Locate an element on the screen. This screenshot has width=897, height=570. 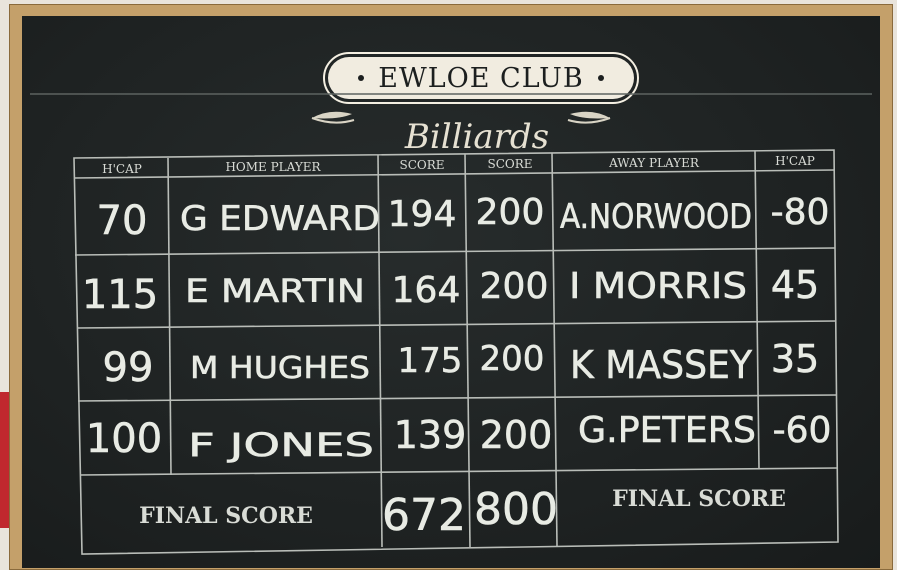
home-score-header: SCORE is located at coordinates (421, 165).